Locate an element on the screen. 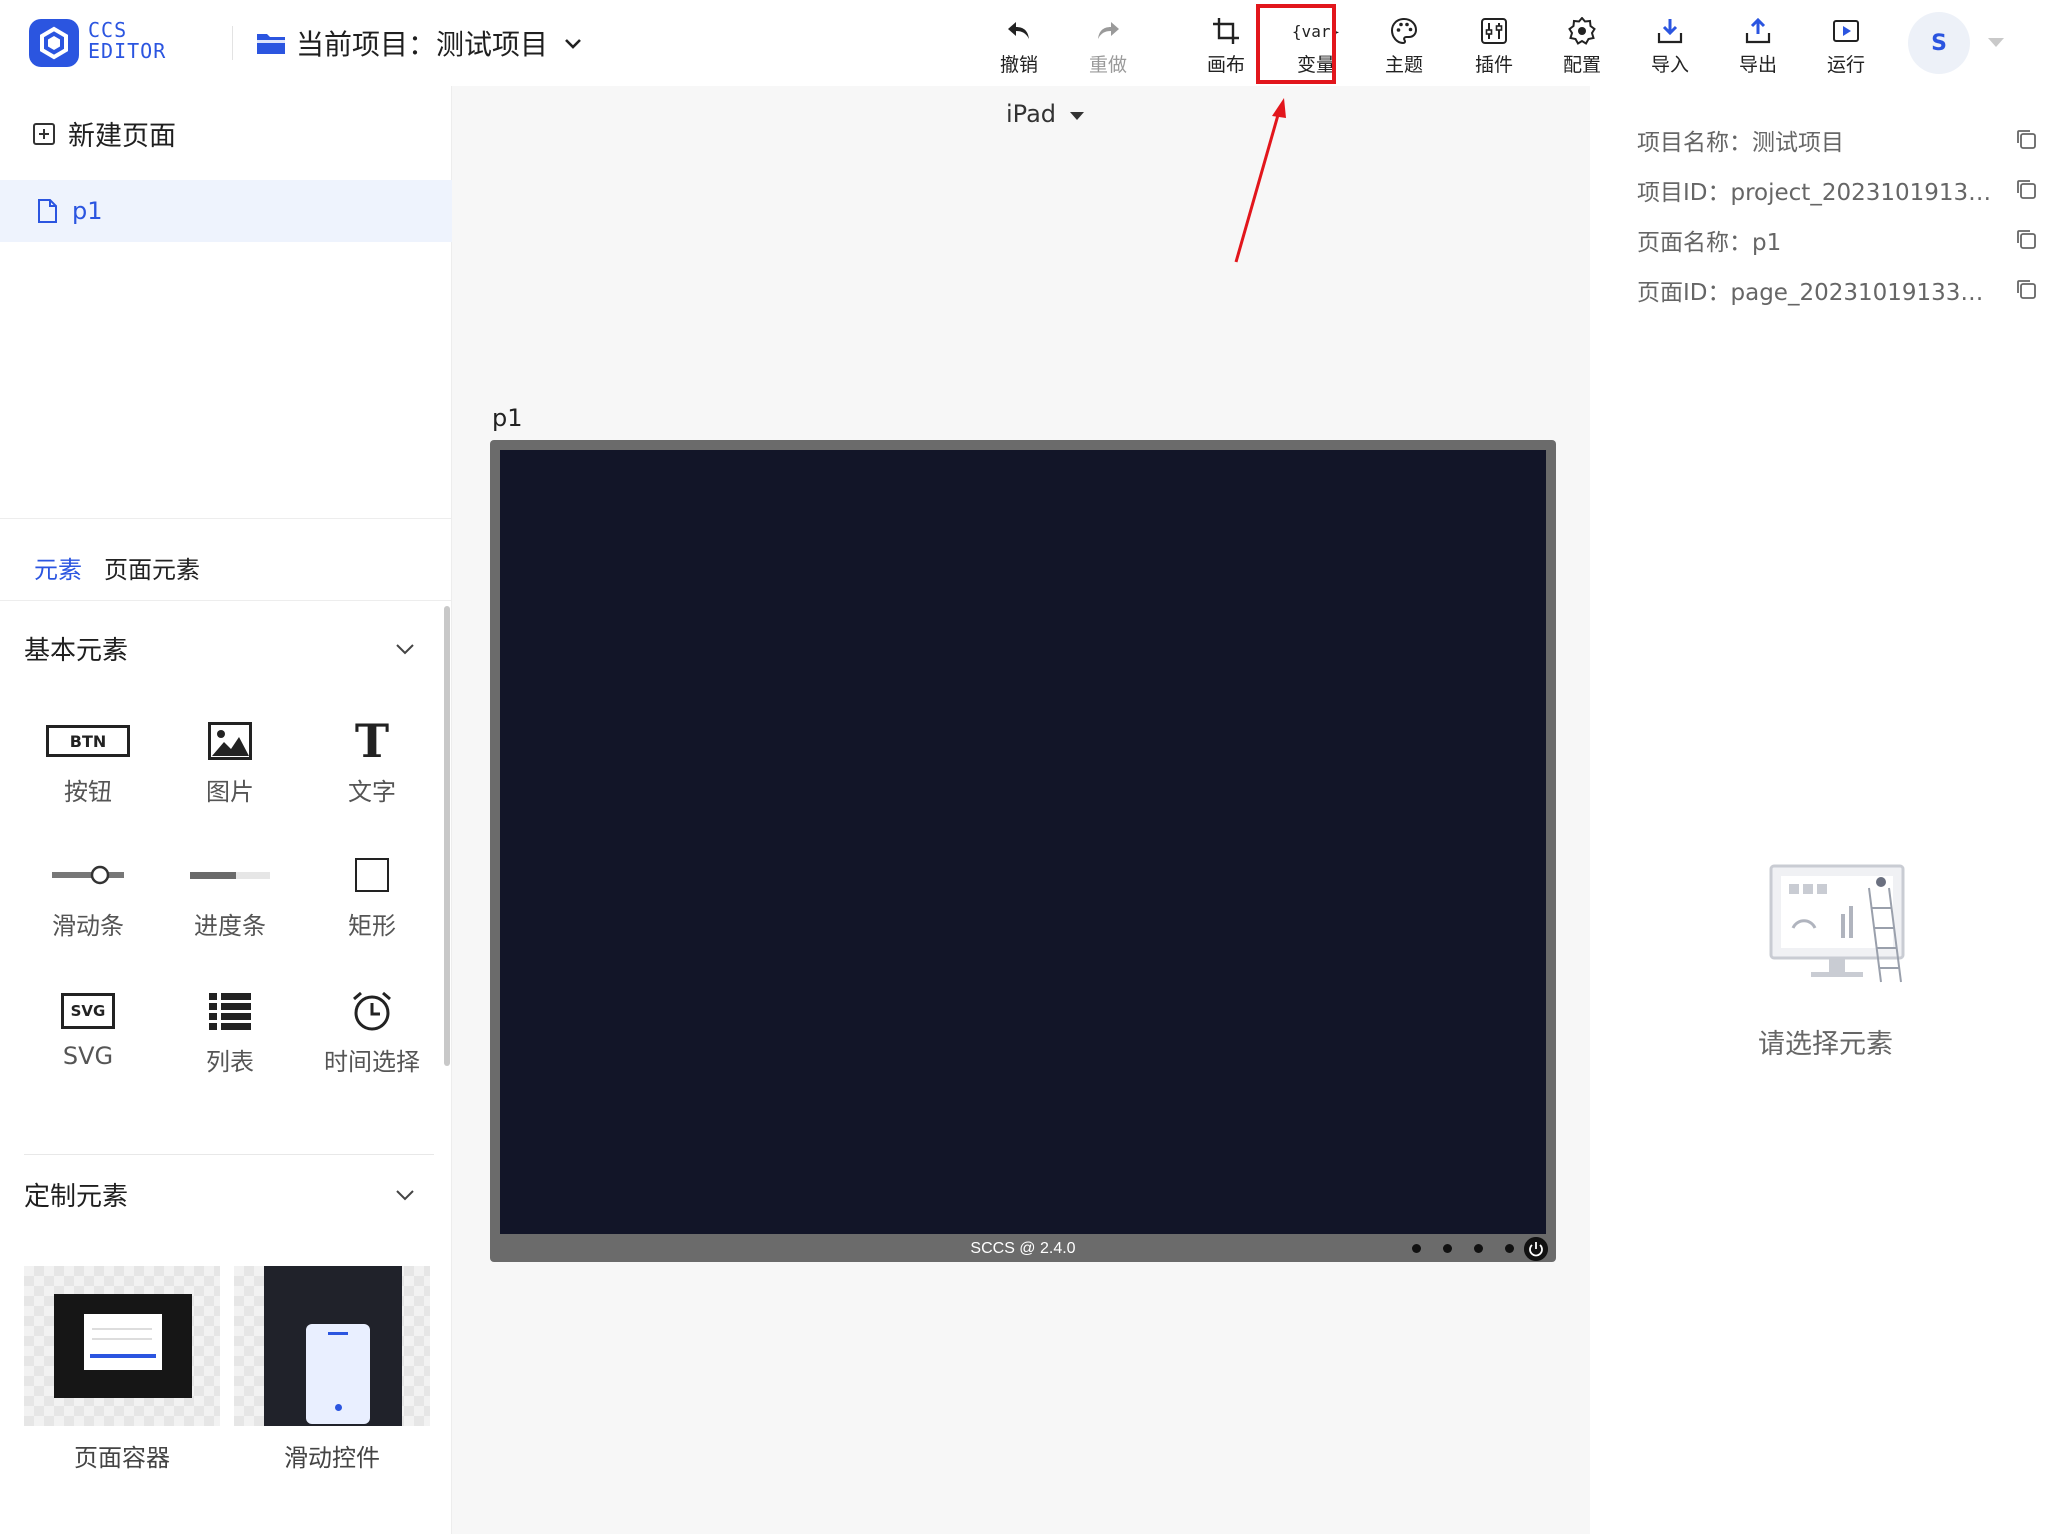  project-name-row: 项目名称：测试项目 is located at coordinates (1837, 140).